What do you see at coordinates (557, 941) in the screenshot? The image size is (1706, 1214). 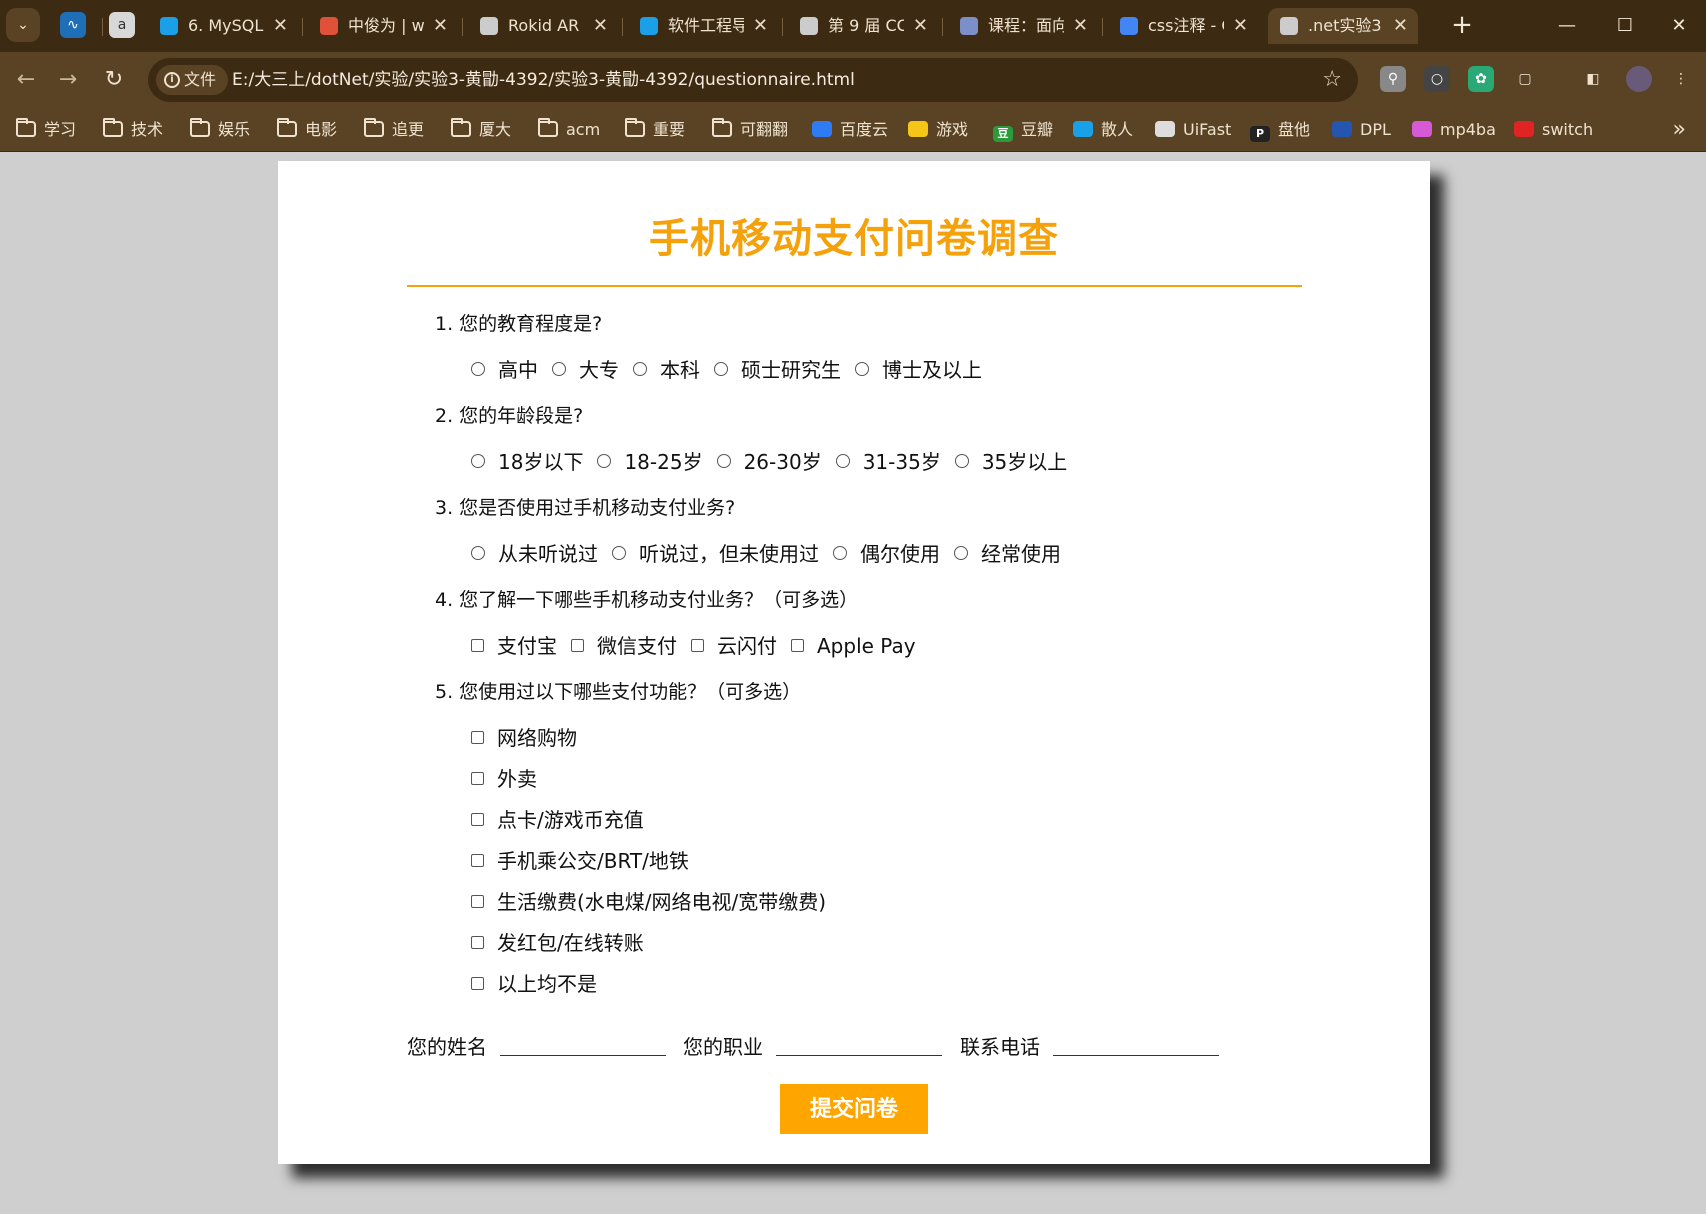 I see `checkbox-option: 发红包/在线转账` at bounding box center [557, 941].